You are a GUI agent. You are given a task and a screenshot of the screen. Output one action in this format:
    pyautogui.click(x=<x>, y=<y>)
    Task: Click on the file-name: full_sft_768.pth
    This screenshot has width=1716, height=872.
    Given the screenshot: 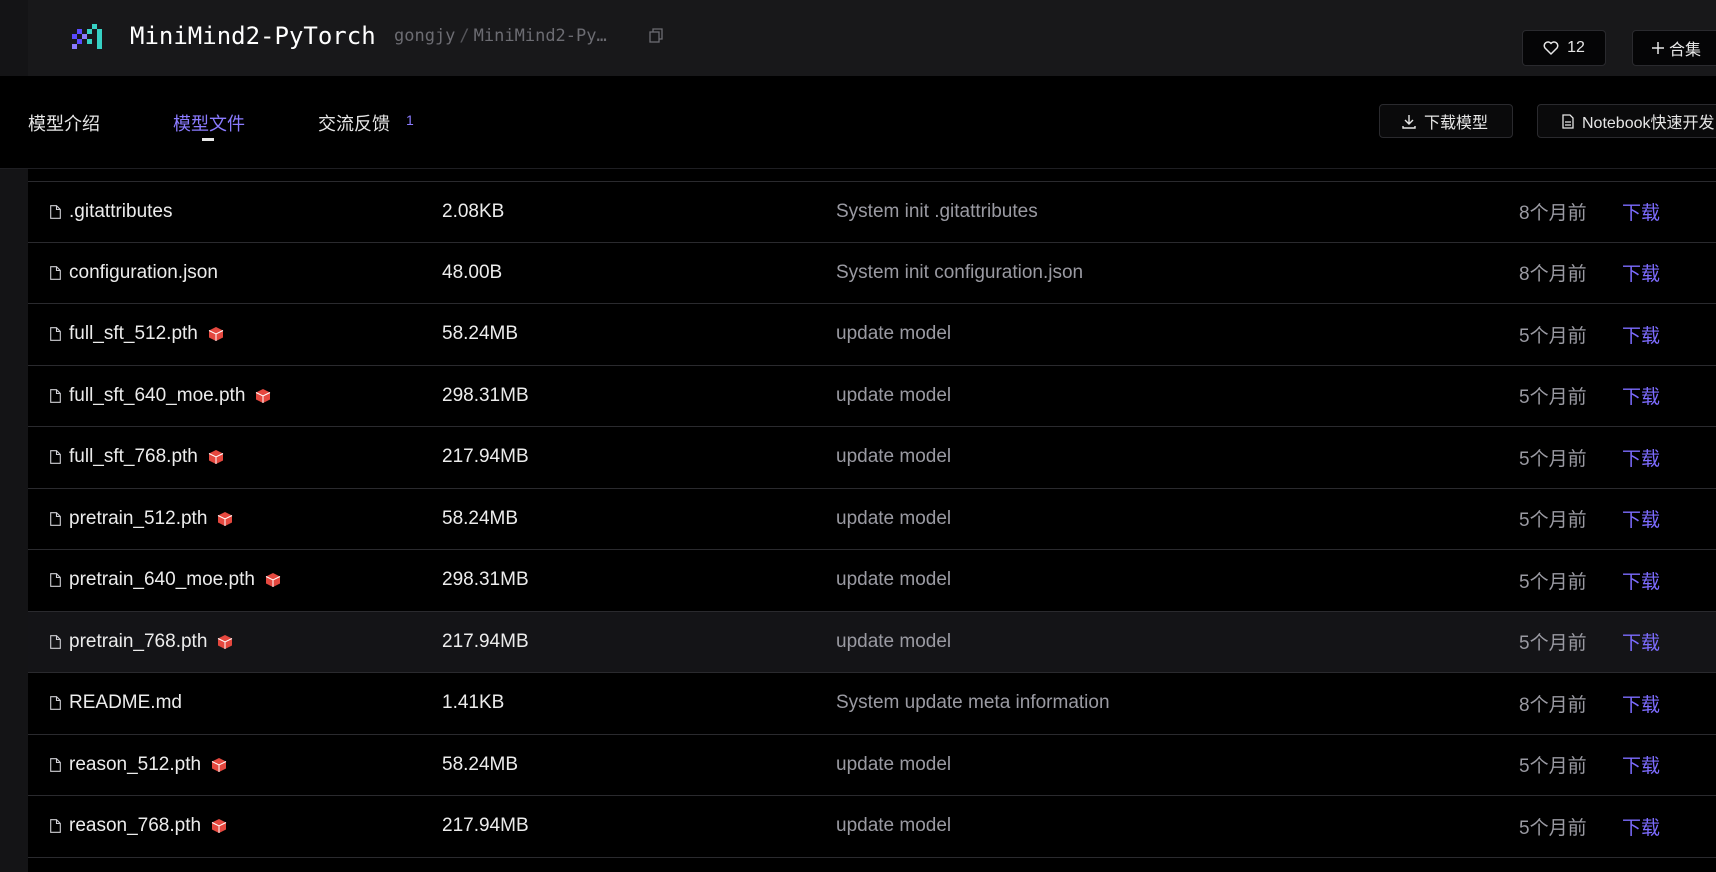 What is the action you would take?
    pyautogui.click(x=133, y=457)
    